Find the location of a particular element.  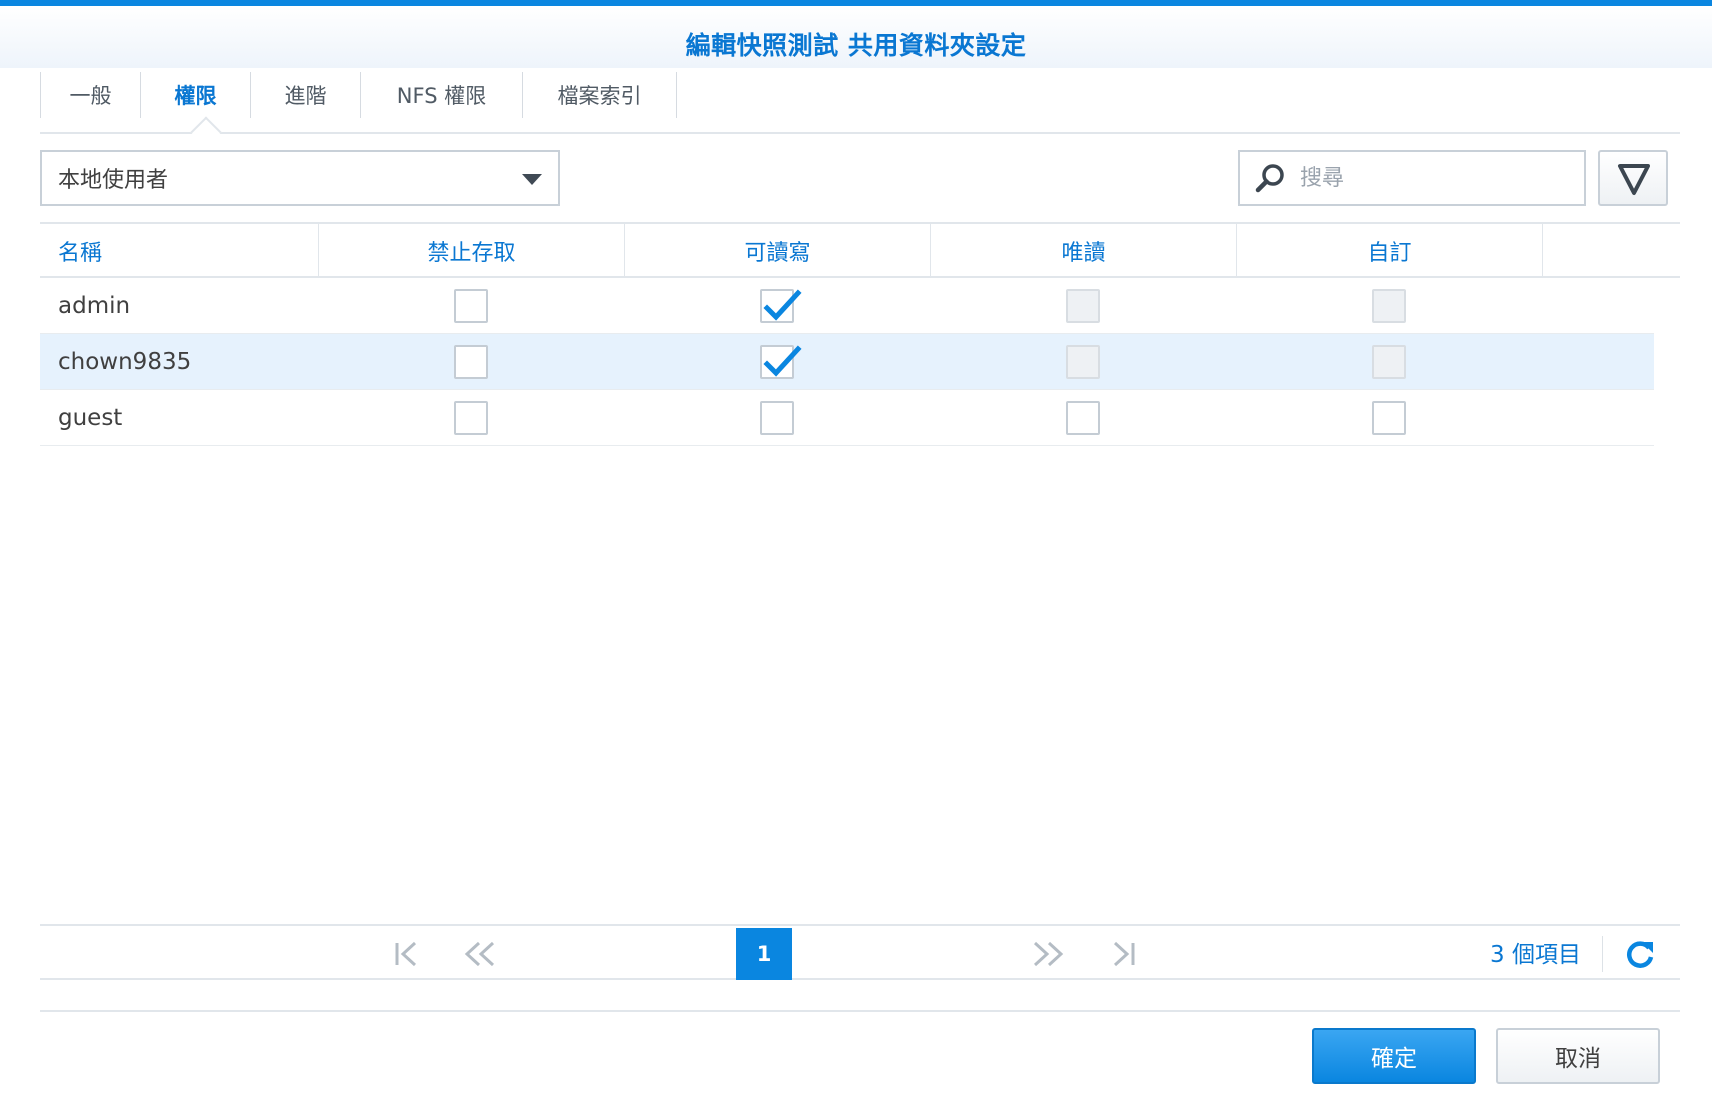

footer-divider is located at coordinates (860, 1011).